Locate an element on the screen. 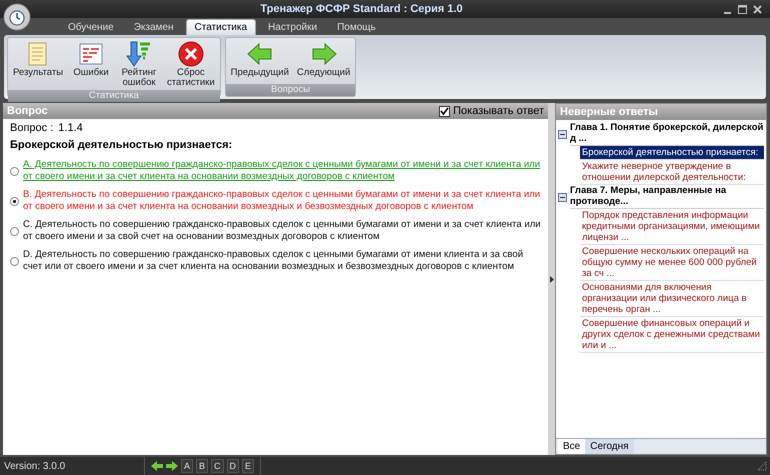 The width and height of the screenshot is (770, 475). ribbon-tab: Экзамен is located at coordinates (154, 27).